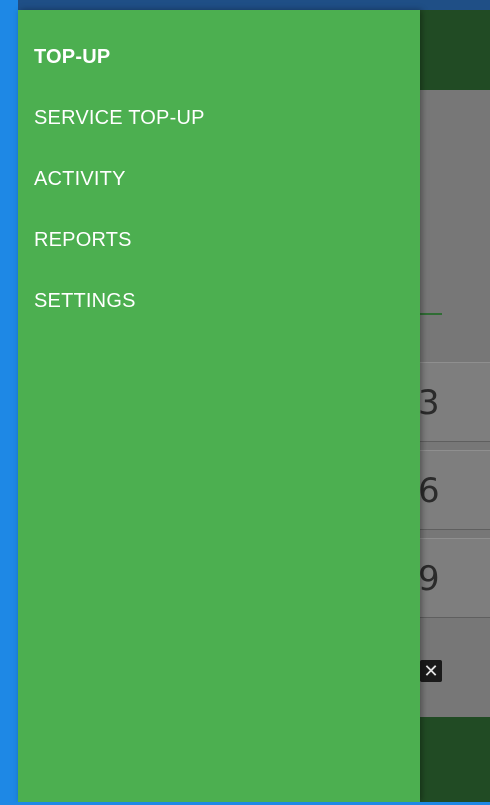  What do you see at coordinates (119, 317) in the screenshot?
I see `drawer-item-settings: SETTINGS` at bounding box center [119, 317].